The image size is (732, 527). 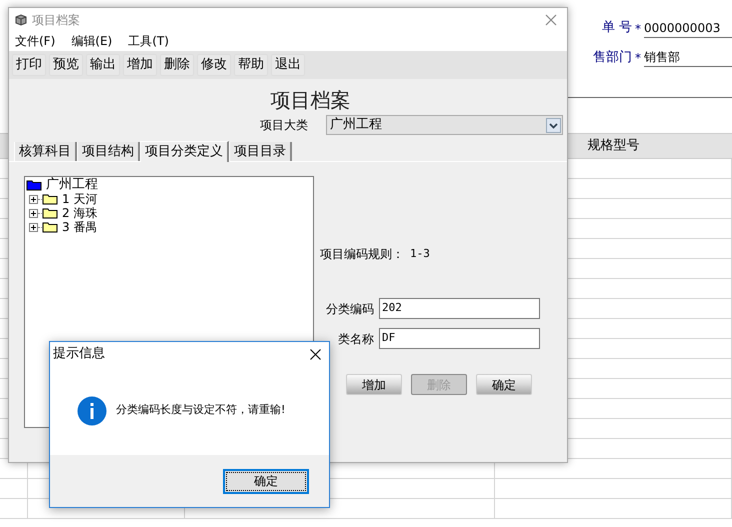 What do you see at coordinates (374, 384) in the screenshot?
I see `action-button: 增加` at bounding box center [374, 384].